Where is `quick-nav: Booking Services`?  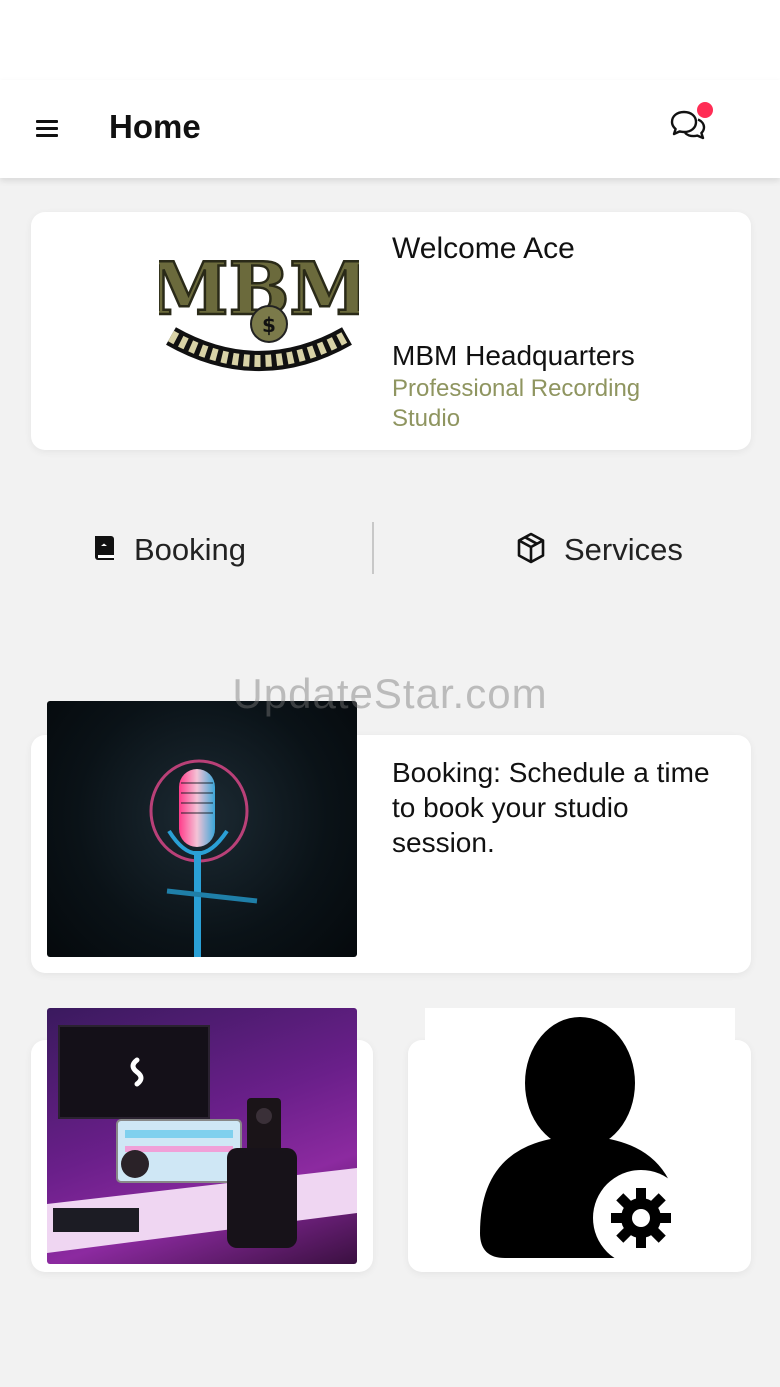 quick-nav: Booking Services is located at coordinates (390, 550).